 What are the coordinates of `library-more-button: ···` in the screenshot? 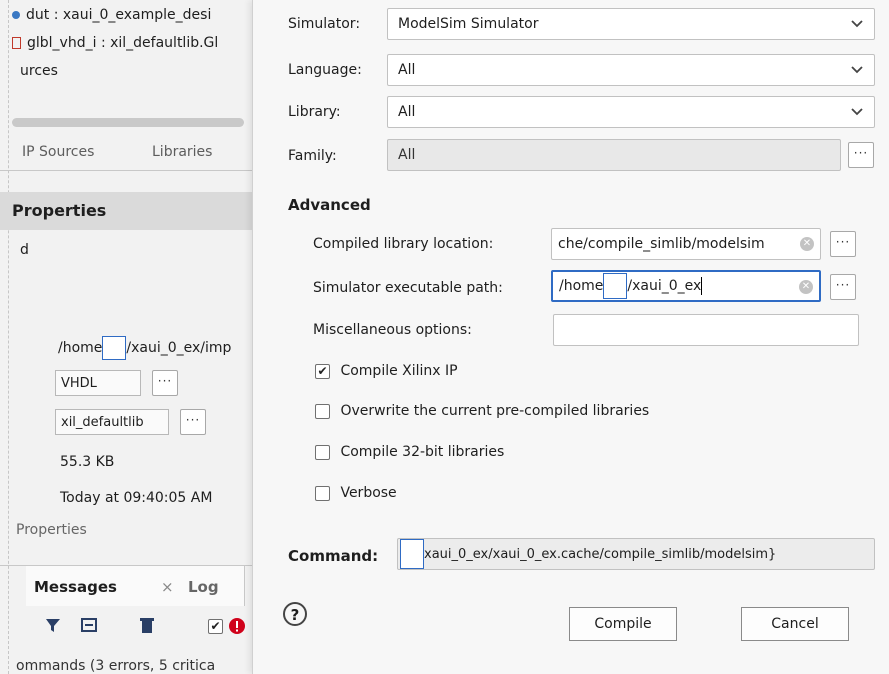 It's located at (193, 422).